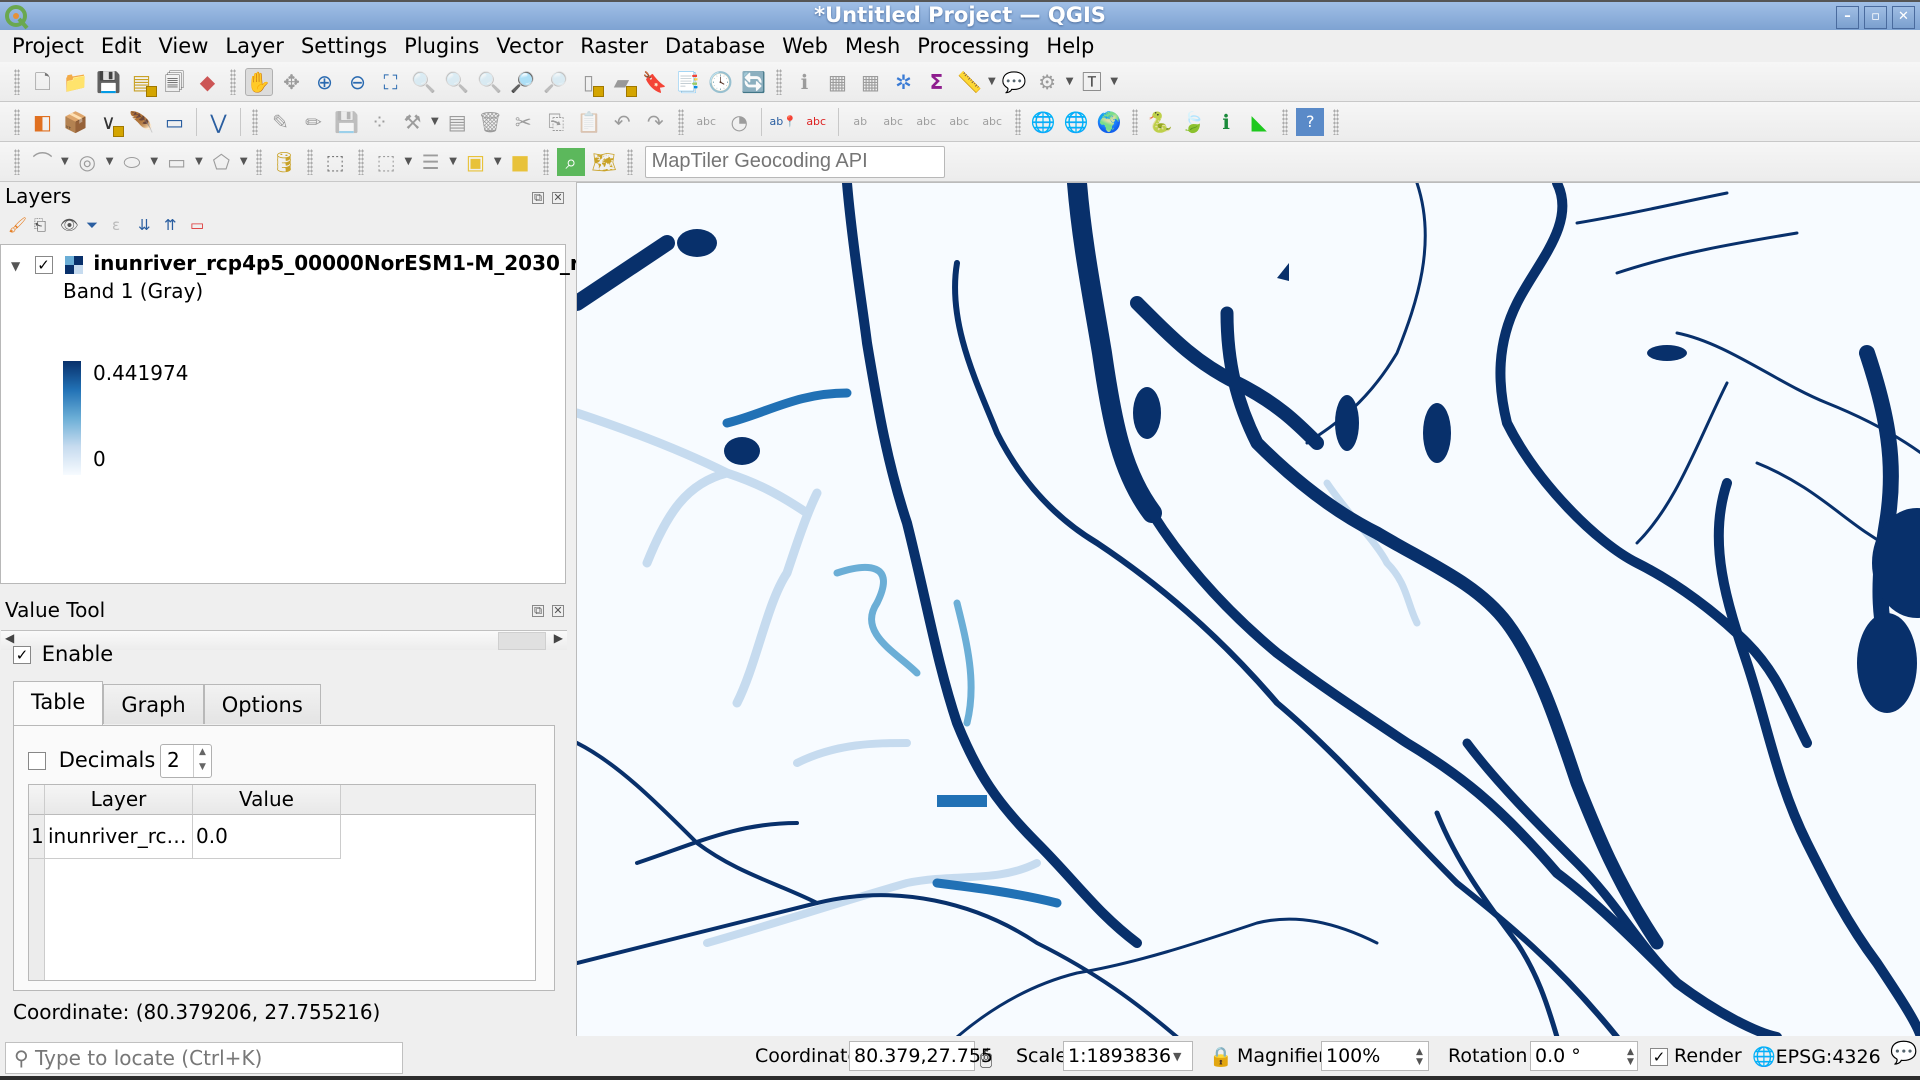  I want to click on magnifier-spin-icon: ▲ ▼, so click(1419, 1057).